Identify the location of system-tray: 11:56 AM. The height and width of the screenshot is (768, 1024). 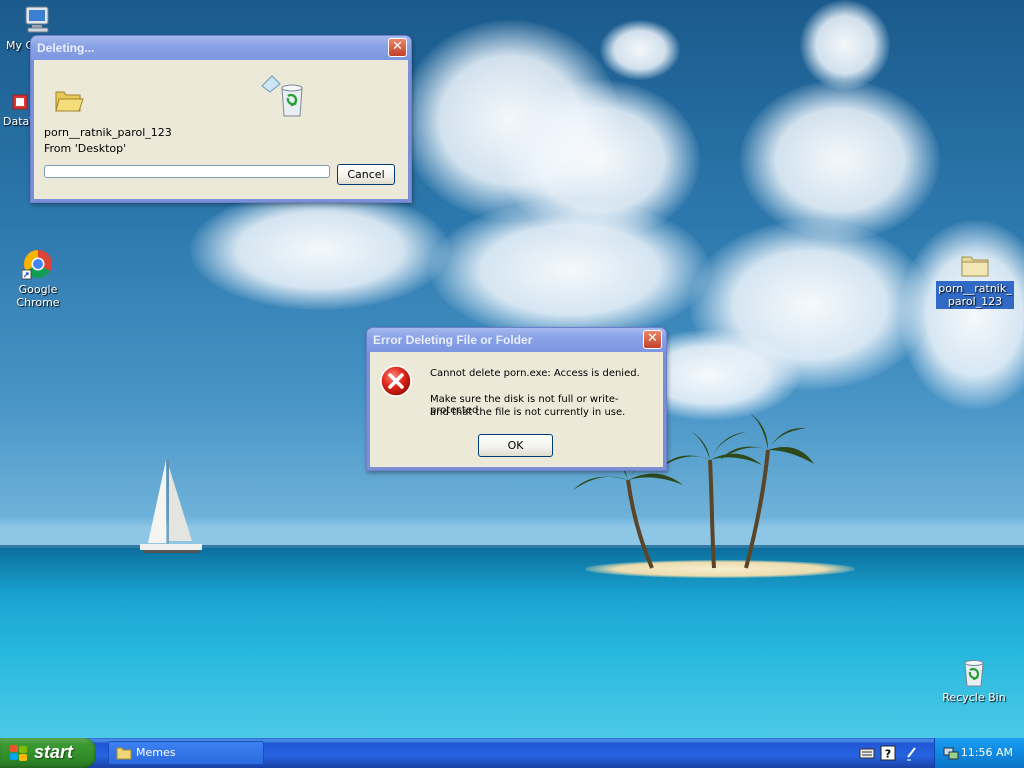
(979, 753).